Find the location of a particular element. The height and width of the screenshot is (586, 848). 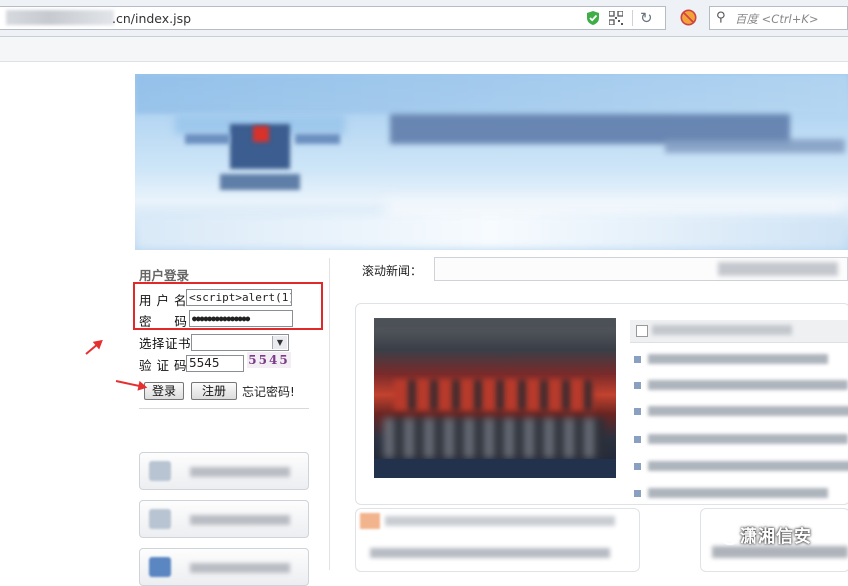

highlight-box is located at coordinates (228, 306).